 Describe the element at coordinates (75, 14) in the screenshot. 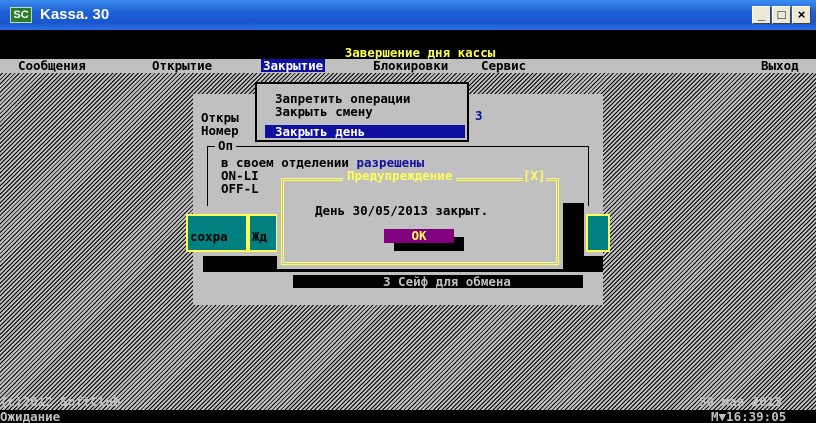

I see `window-title: Kassa. 30` at that location.